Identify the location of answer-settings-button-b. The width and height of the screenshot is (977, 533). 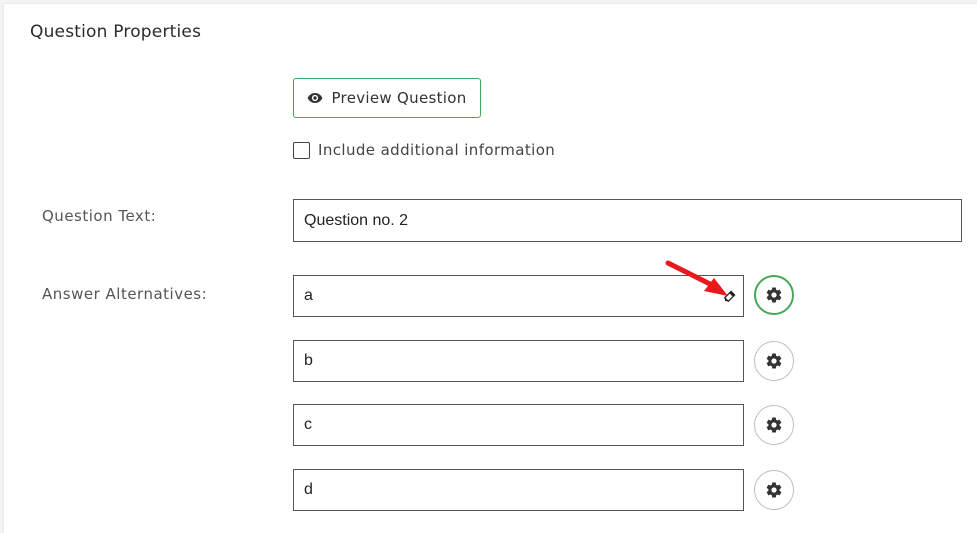
(774, 361).